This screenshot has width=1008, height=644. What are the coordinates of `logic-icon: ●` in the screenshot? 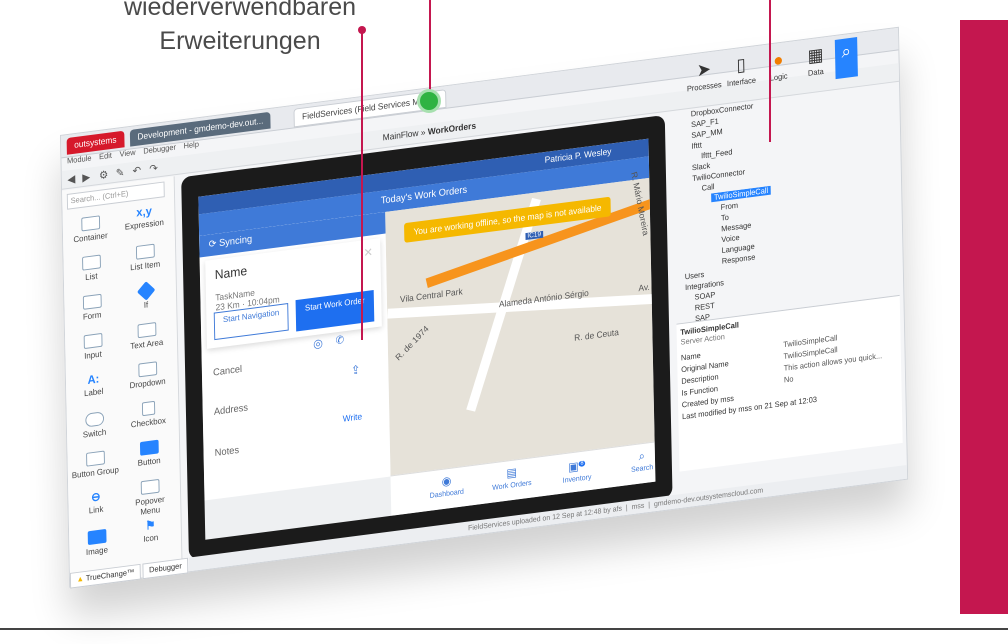 It's located at (778, 60).